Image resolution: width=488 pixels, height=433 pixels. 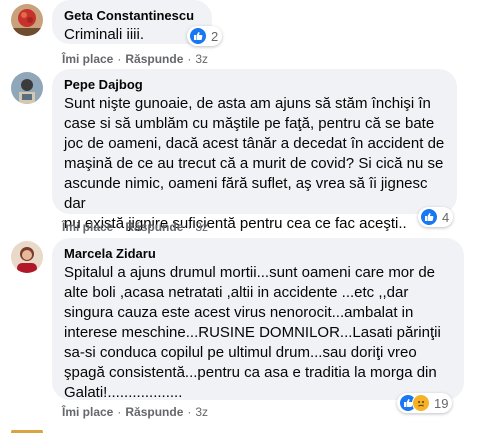 What do you see at coordinates (132, 16) in the screenshot?
I see `comment-author: Geta Constantinescu` at bounding box center [132, 16].